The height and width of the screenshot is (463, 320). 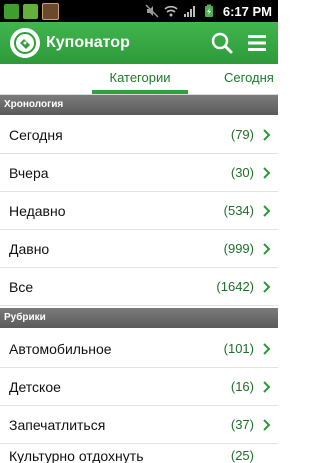 What do you see at coordinates (242, 455) in the screenshot?
I see `list-item-count: (25)` at bounding box center [242, 455].